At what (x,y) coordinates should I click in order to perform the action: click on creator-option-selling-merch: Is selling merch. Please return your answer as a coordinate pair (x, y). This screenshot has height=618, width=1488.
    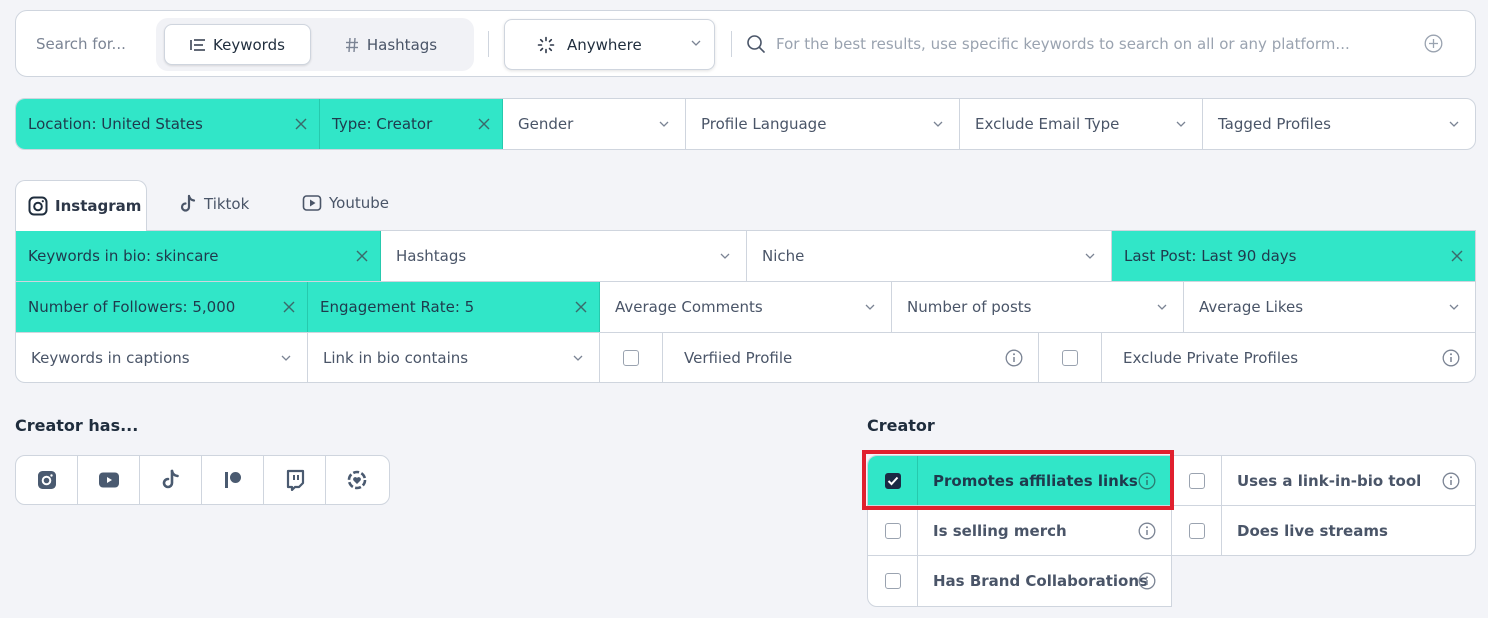
    Looking at the image, I should click on (1019, 531).